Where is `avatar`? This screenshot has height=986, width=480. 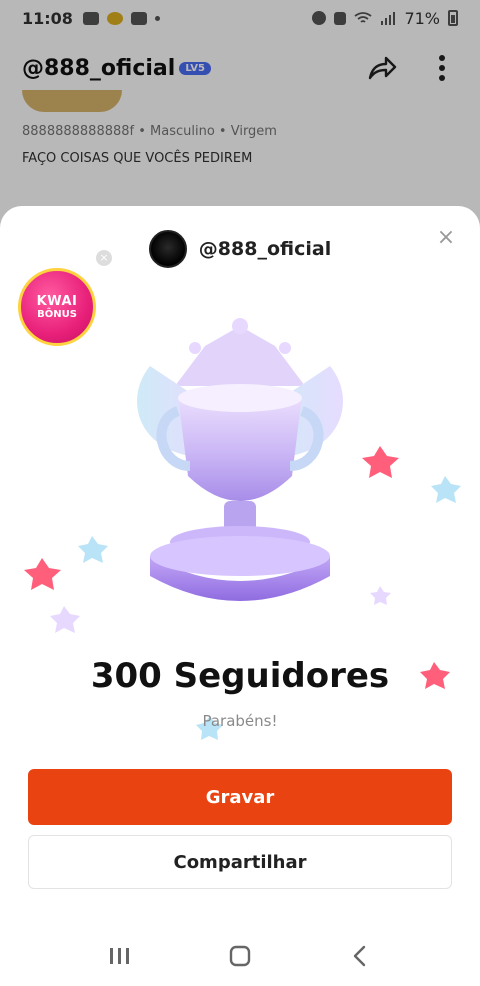
avatar is located at coordinates (167, 249).